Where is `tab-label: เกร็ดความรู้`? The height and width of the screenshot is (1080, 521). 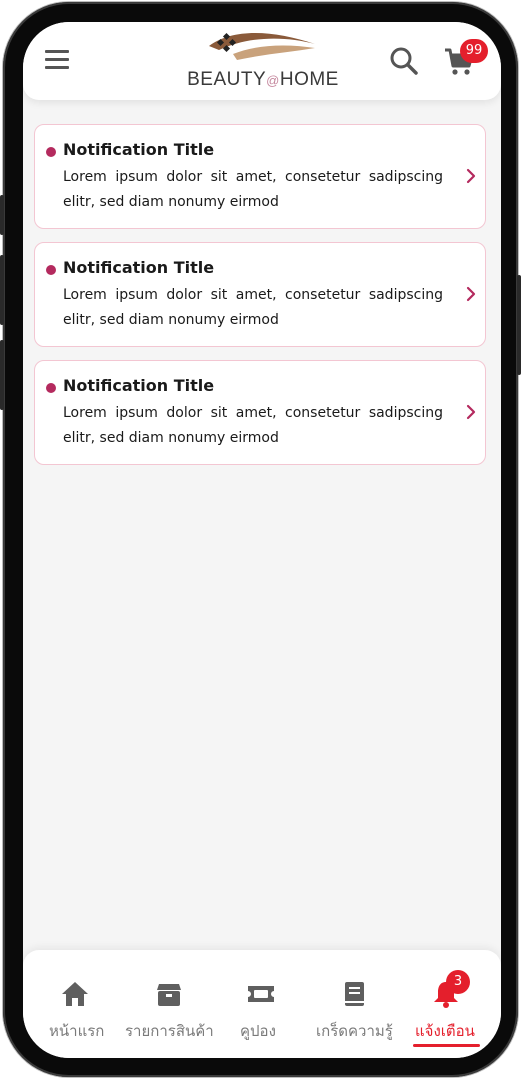 tab-label: เกร็ดความรู้ is located at coordinates (354, 1031).